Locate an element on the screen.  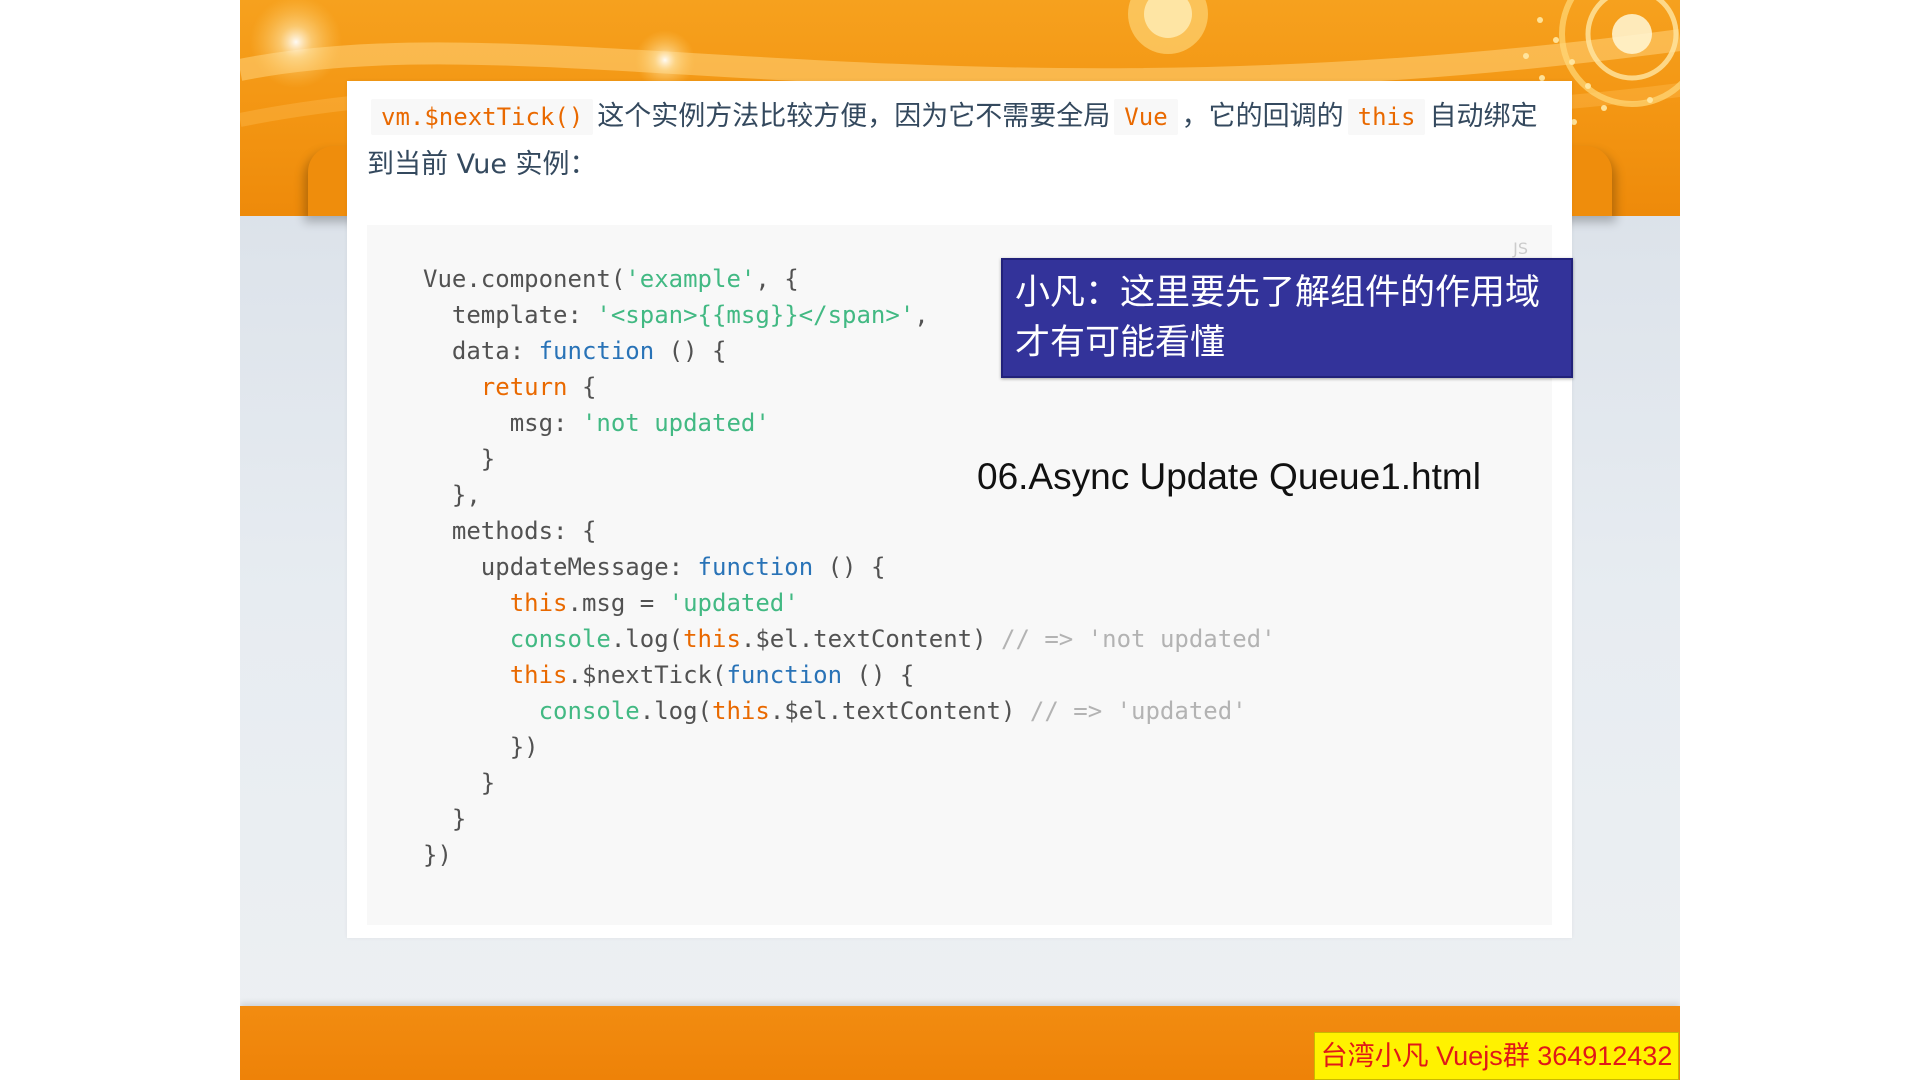
code-token: methods: { is located at coordinates (510, 531).